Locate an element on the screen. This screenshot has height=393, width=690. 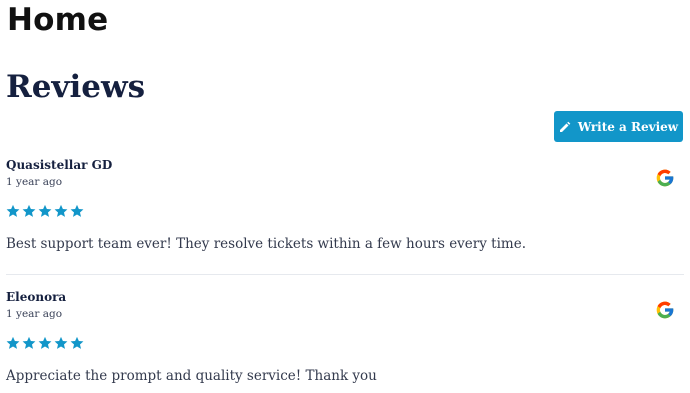
write-review-button: Write a Review is located at coordinates (618, 126).